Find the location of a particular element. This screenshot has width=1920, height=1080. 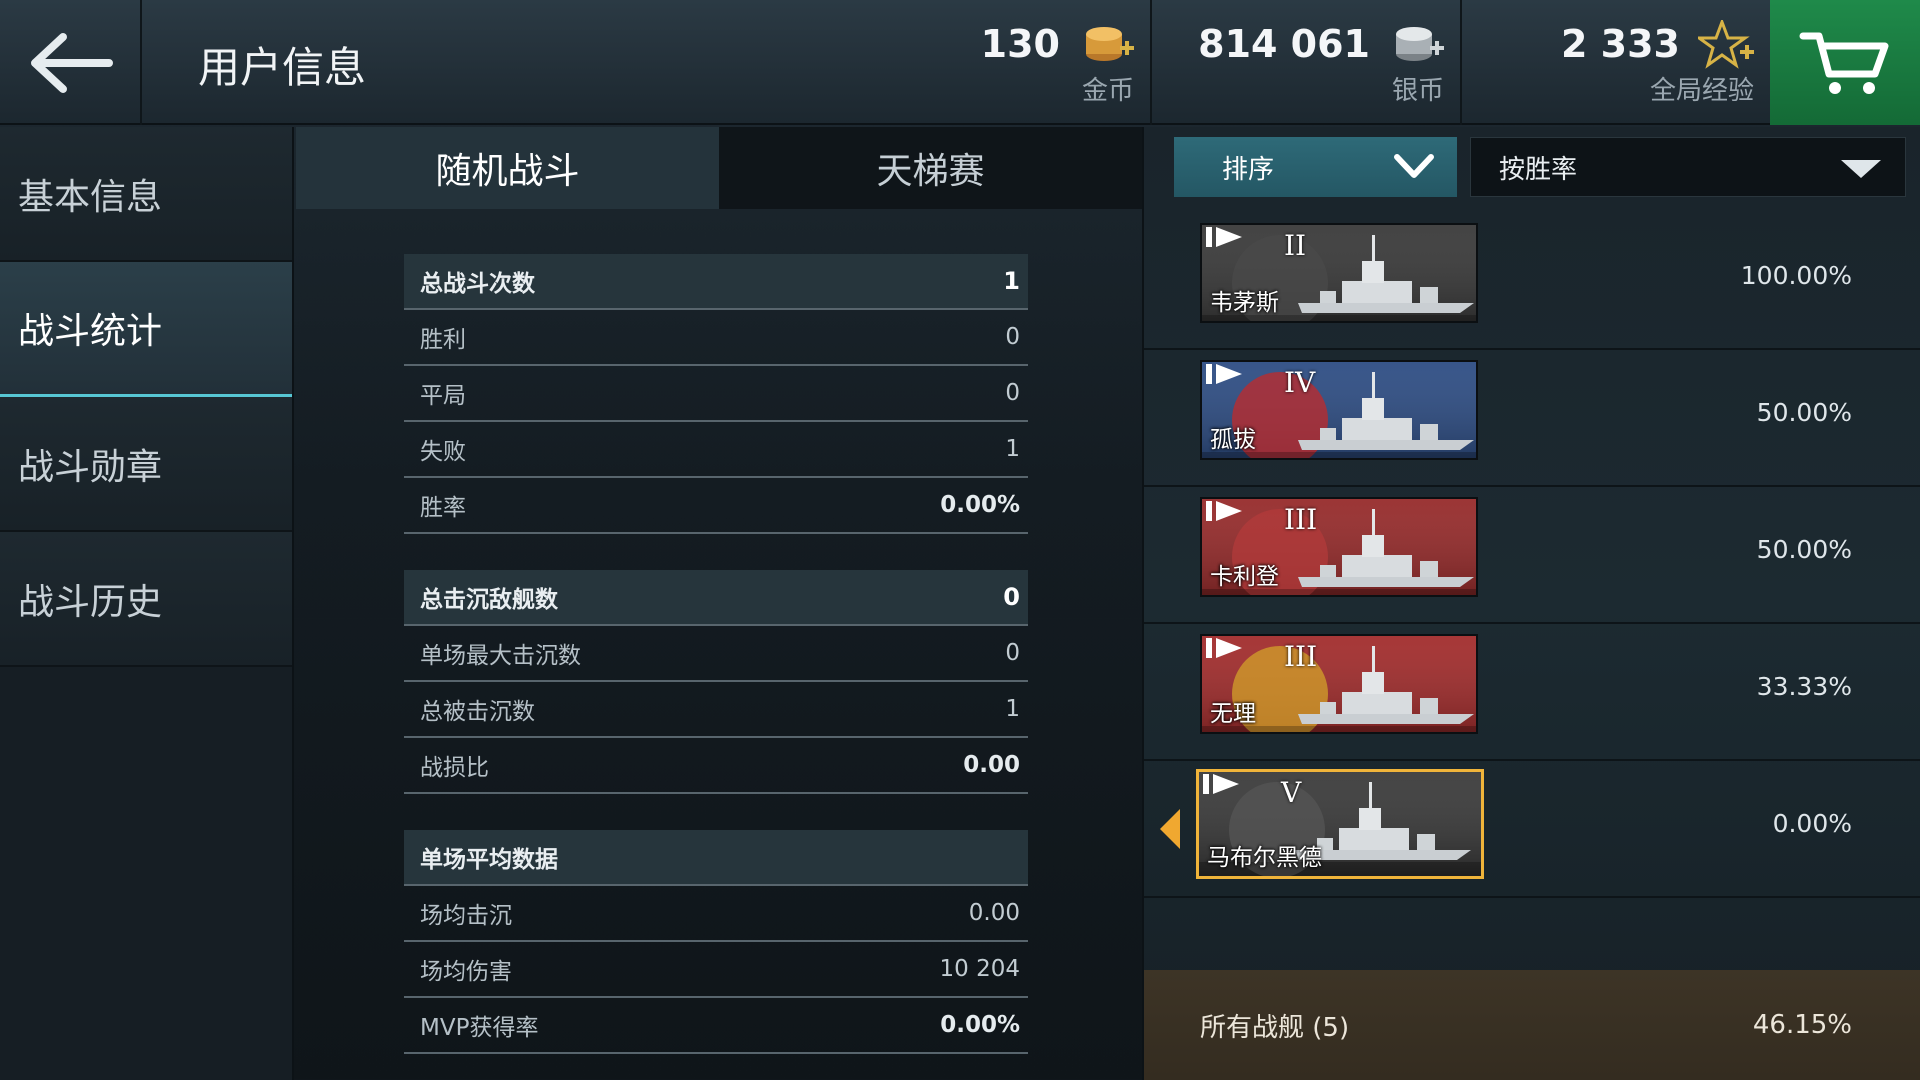

sidebar-item-label: 战斗统计 is located at coordinates (90, 331).